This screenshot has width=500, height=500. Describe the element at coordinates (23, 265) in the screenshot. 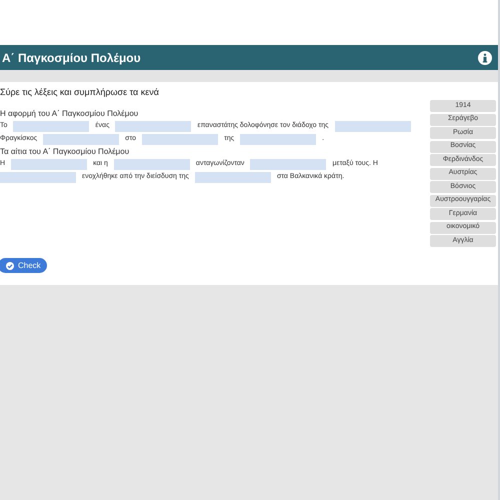

I see `check-button: Check` at that location.